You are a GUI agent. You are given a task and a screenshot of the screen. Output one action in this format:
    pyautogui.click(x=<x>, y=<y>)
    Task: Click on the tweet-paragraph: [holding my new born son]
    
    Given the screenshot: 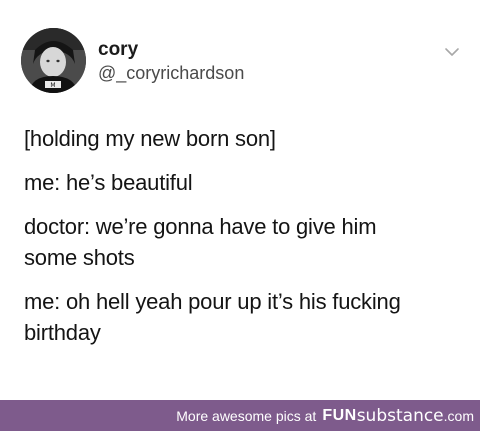 What is the action you would take?
    pyautogui.click(x=244, y=138)
    